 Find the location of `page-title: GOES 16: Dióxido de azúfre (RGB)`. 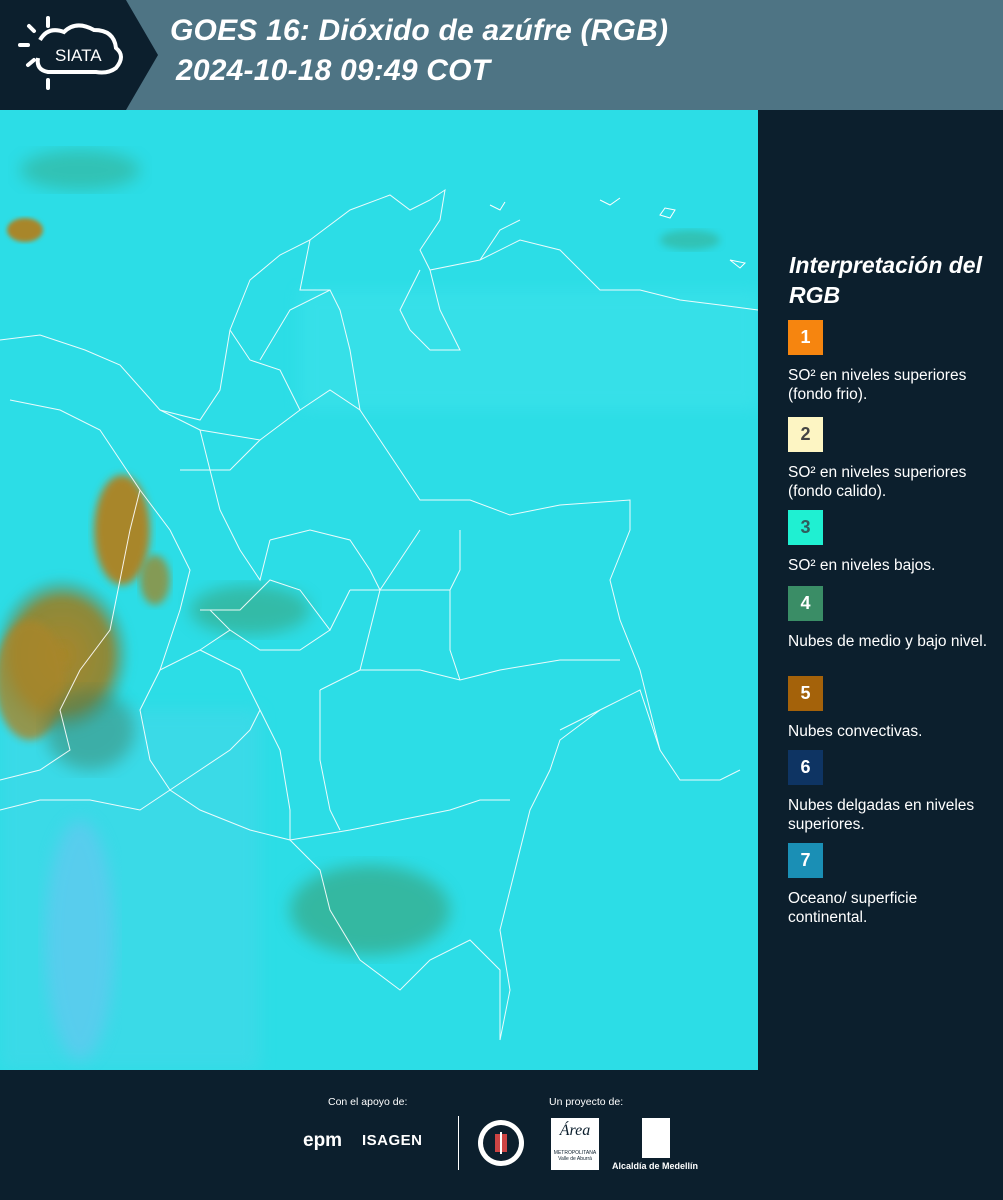

page-title: GOES 16: Dióxido de azúfre (RGB) is located at coordinates (419, 30).